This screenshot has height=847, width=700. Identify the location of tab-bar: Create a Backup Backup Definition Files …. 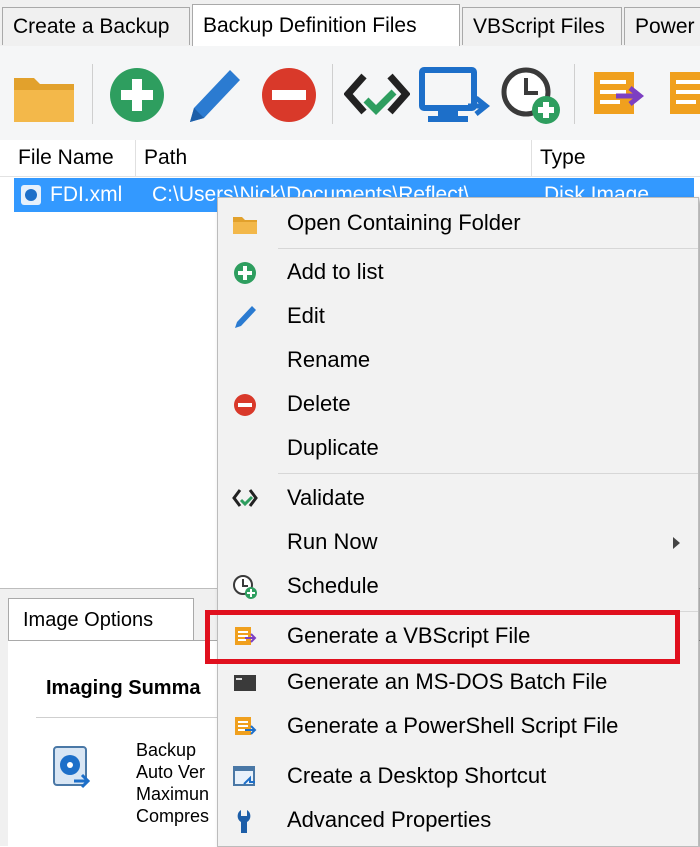
(350, 23).